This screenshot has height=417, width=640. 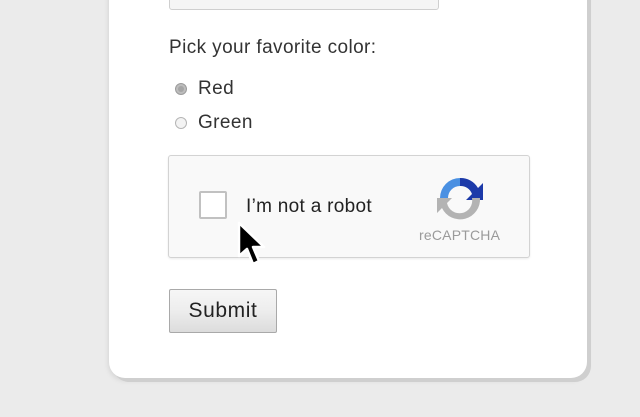 What do you see at coordinates (460, 235) in the screenshot?
I see `recaptcha-brand-text: reCAPTCHA` at bounding box center [460, 235].